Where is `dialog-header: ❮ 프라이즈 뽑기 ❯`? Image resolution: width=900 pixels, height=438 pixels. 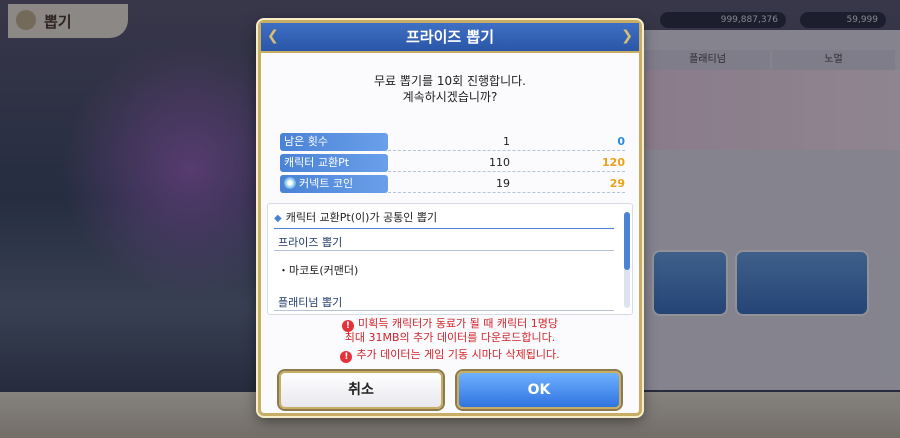
dialog-header: ❮ 프라이즈 뽑기 ❯ is located at coordinates (450, 38).